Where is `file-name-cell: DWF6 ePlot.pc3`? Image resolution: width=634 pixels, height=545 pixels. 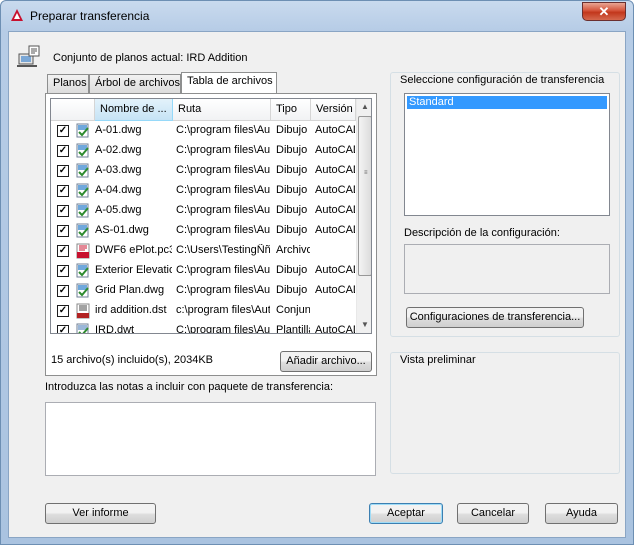 file-name-cell: DWF6 ePlot.pc3 is located at coordinates (133, 250).